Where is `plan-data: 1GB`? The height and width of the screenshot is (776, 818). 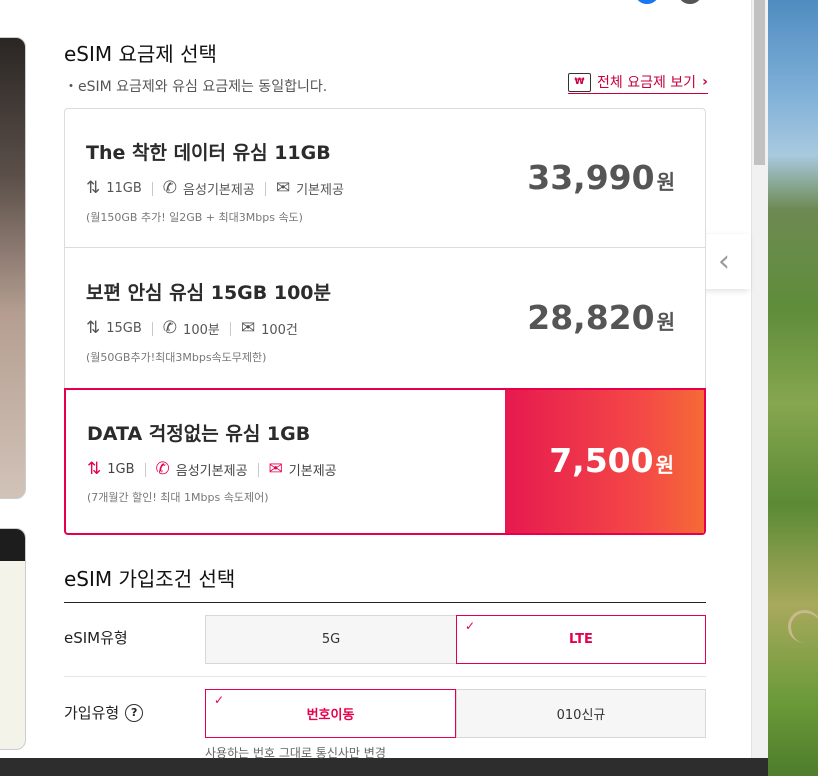 plan-data: 1GB is located at coordinates (121, 469).